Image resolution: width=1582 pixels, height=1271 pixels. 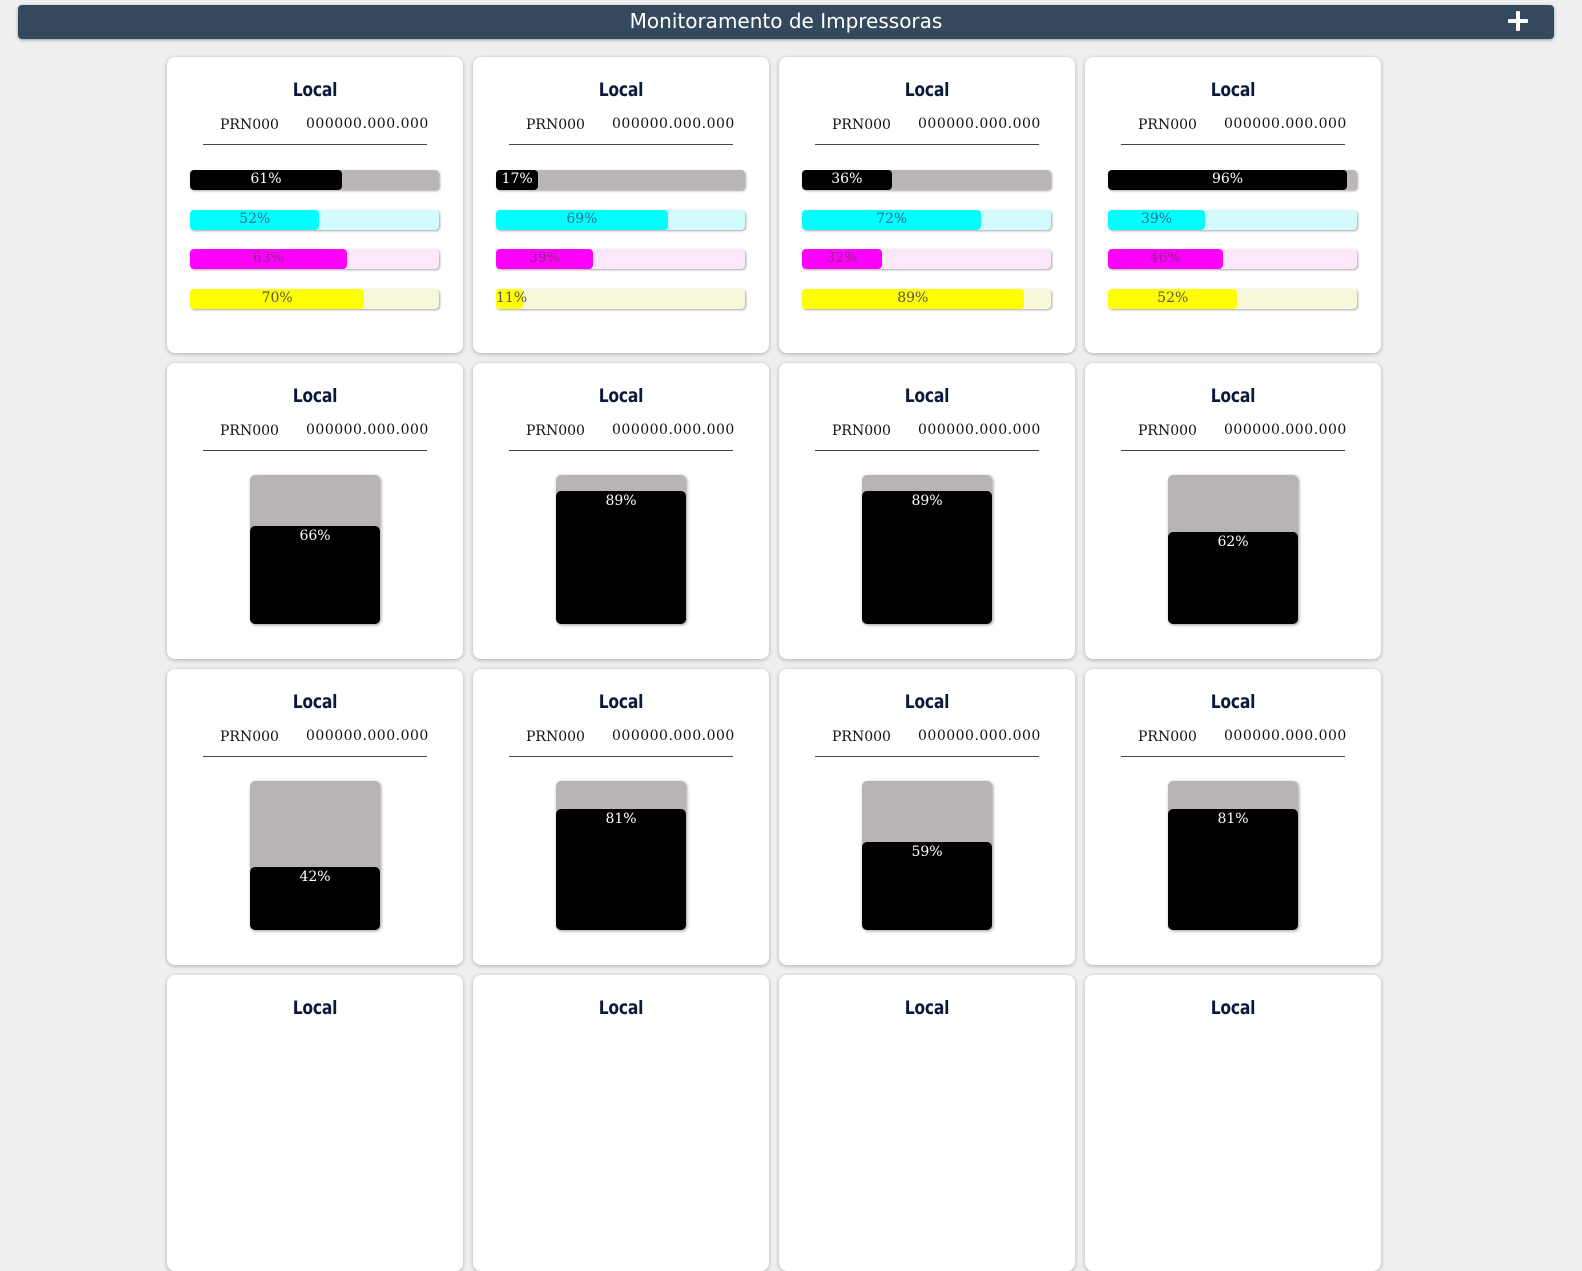 I want to click on toner-percent: 72%, so click(x=892, y=218).